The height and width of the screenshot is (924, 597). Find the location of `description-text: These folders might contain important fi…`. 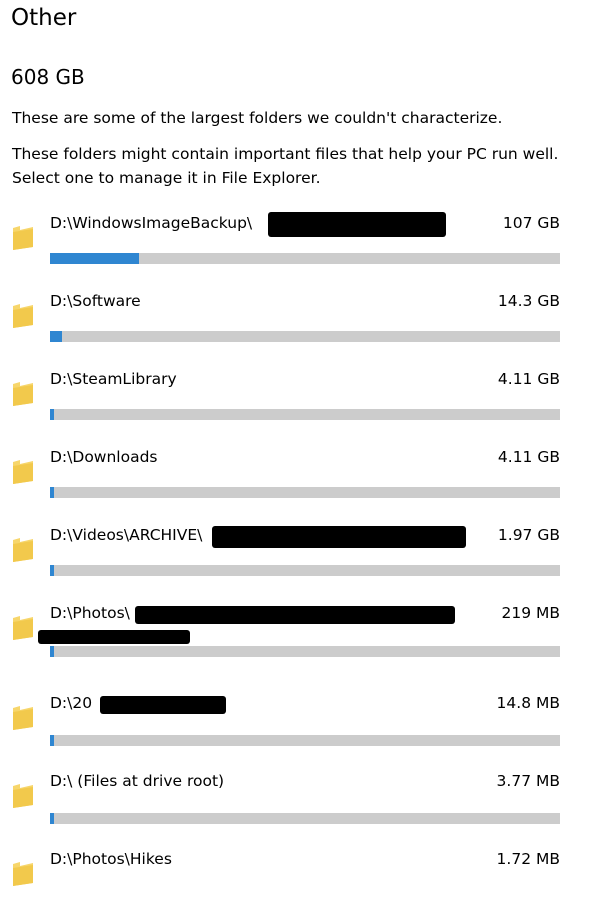

description-text: These folders might contain important fi… is located at coordinates (285, 166).